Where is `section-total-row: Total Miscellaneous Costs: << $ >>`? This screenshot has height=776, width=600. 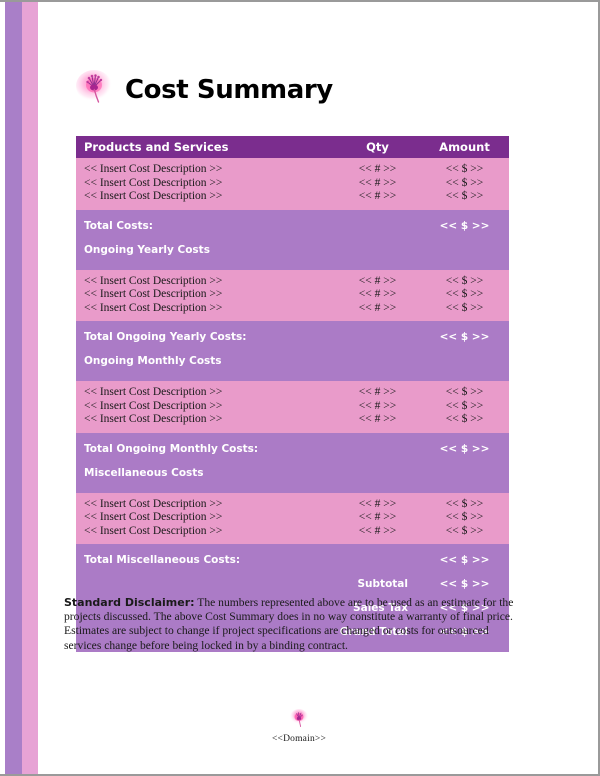
section-total-row: Total Miscellaneous Costs: << $ >> is located at coordinates (292, 558).